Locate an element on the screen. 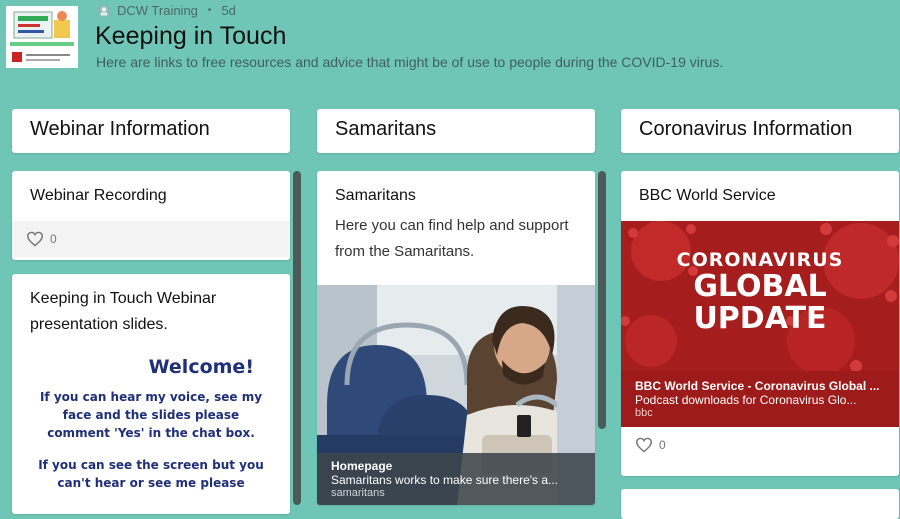 The height and width of the screenshot is (519, 900). link-heading: Homepage is located at coordinates (362, 466).